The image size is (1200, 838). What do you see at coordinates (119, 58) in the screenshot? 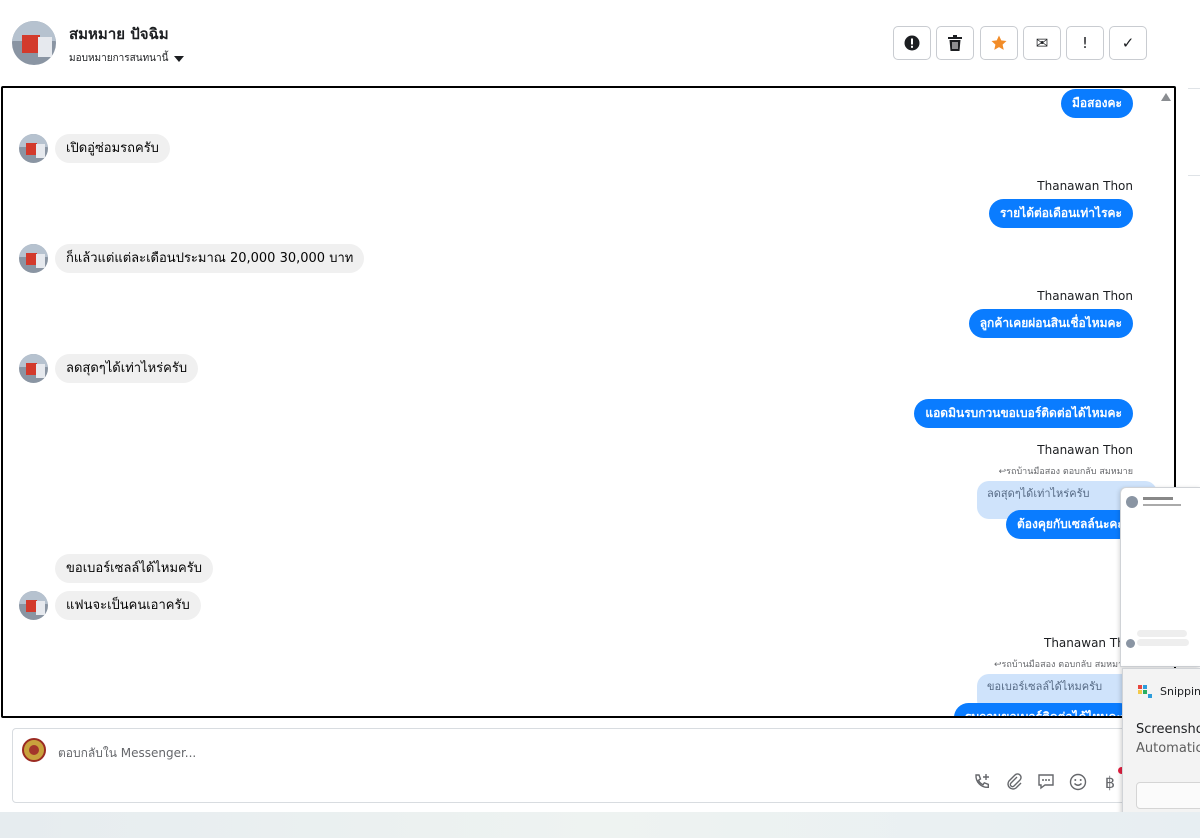
I see `assign-label: มอบหมายการสนทนานี้` at bounding box center [119, 58].